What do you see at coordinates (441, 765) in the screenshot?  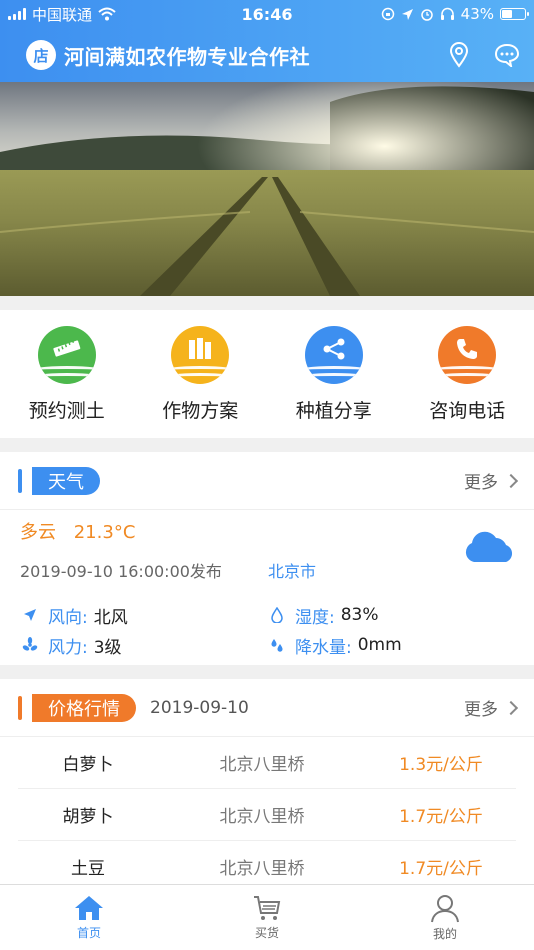 I see `produce-price: 1.3元/公斤` at bounding box center [441, 765].